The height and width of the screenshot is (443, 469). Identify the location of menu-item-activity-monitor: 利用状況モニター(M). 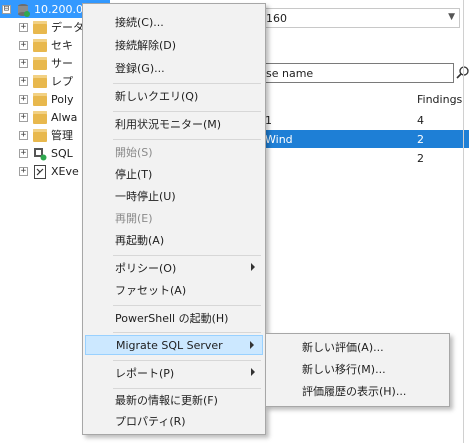
(174, 124).